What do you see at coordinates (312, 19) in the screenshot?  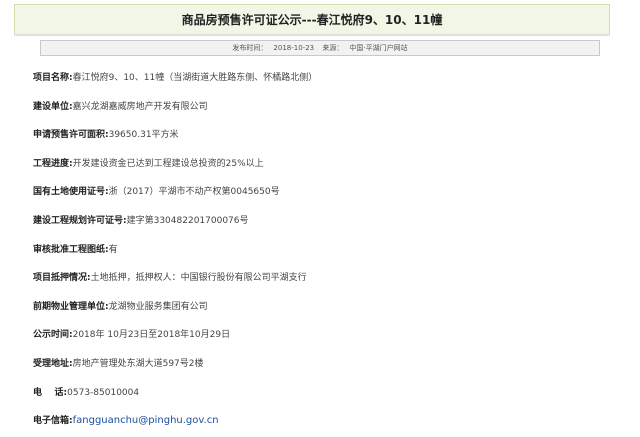 I see `page-title: 商品房预售许可证公示---春江悦府9、10、11幢` at bounding box center [312, 19].